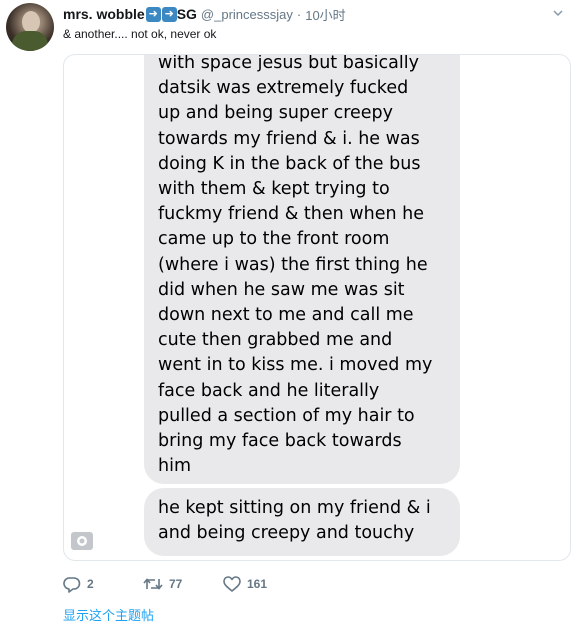 This screenshot has width=578, height=628. Describe the element at coordinates (72, 584) in the screenshot. I see `reply-icon` at that location.